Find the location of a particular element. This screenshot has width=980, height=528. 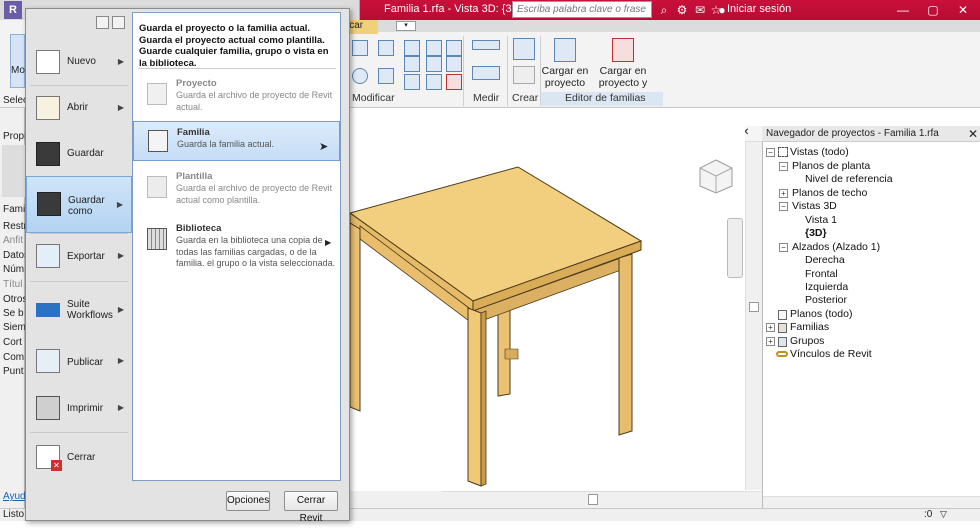

tree-node-alzados: Alzados (Alzado 1) is located at coordinates (836, 247).